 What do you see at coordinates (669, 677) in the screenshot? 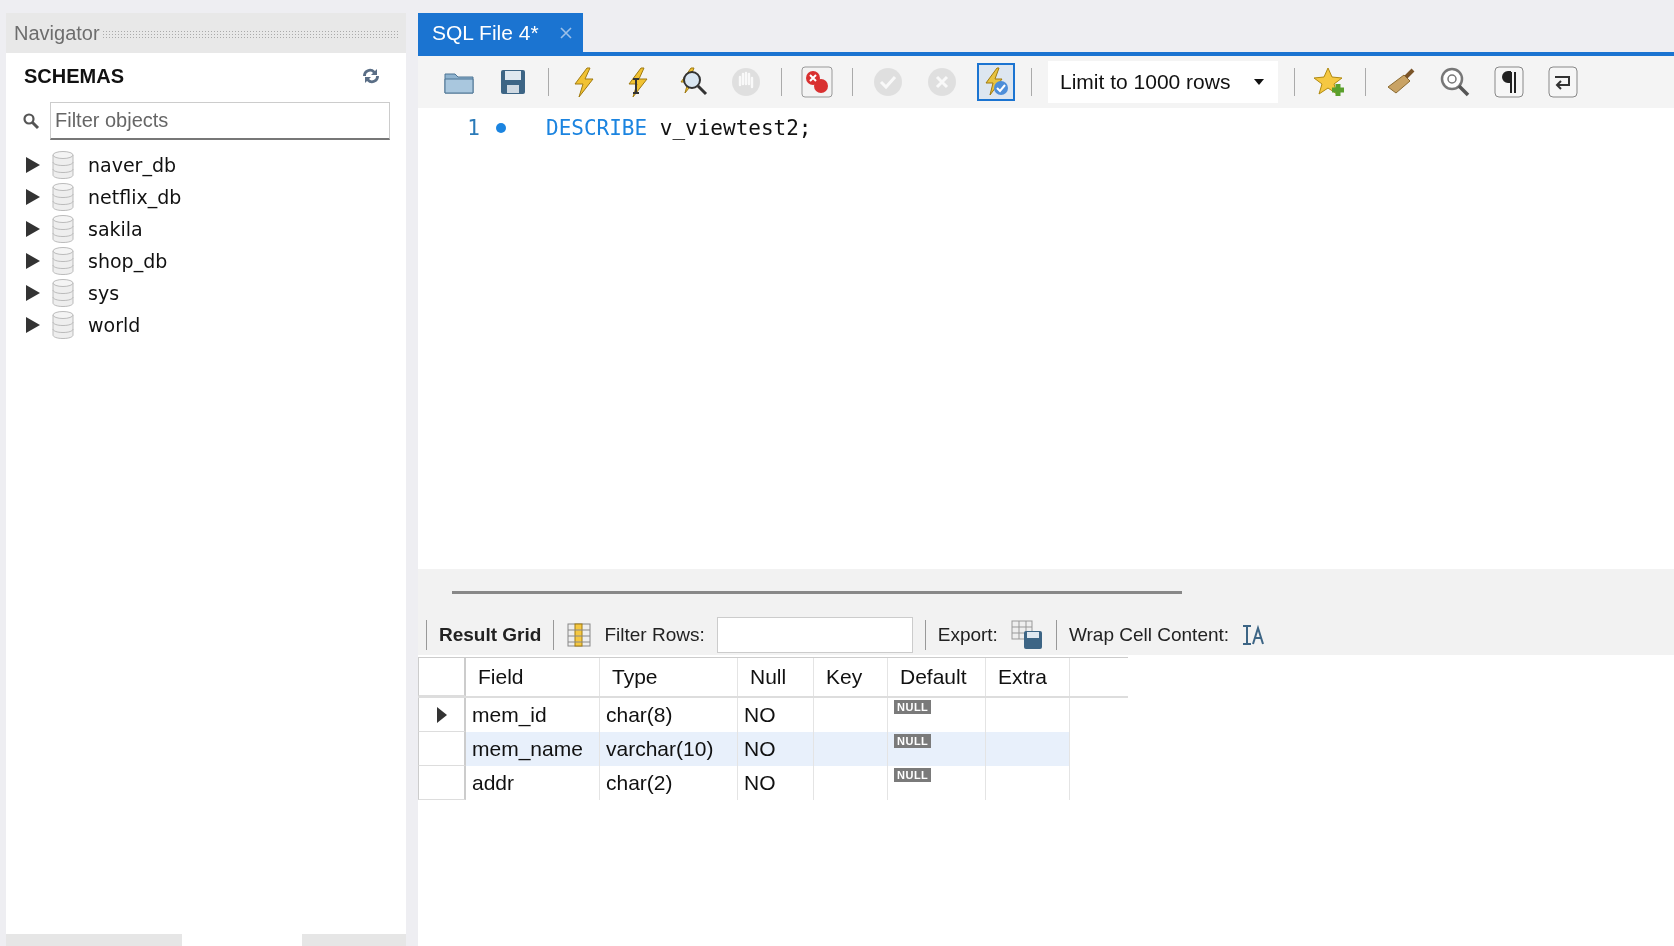
I see `column-header: Type` at bounding box center [669, 677].